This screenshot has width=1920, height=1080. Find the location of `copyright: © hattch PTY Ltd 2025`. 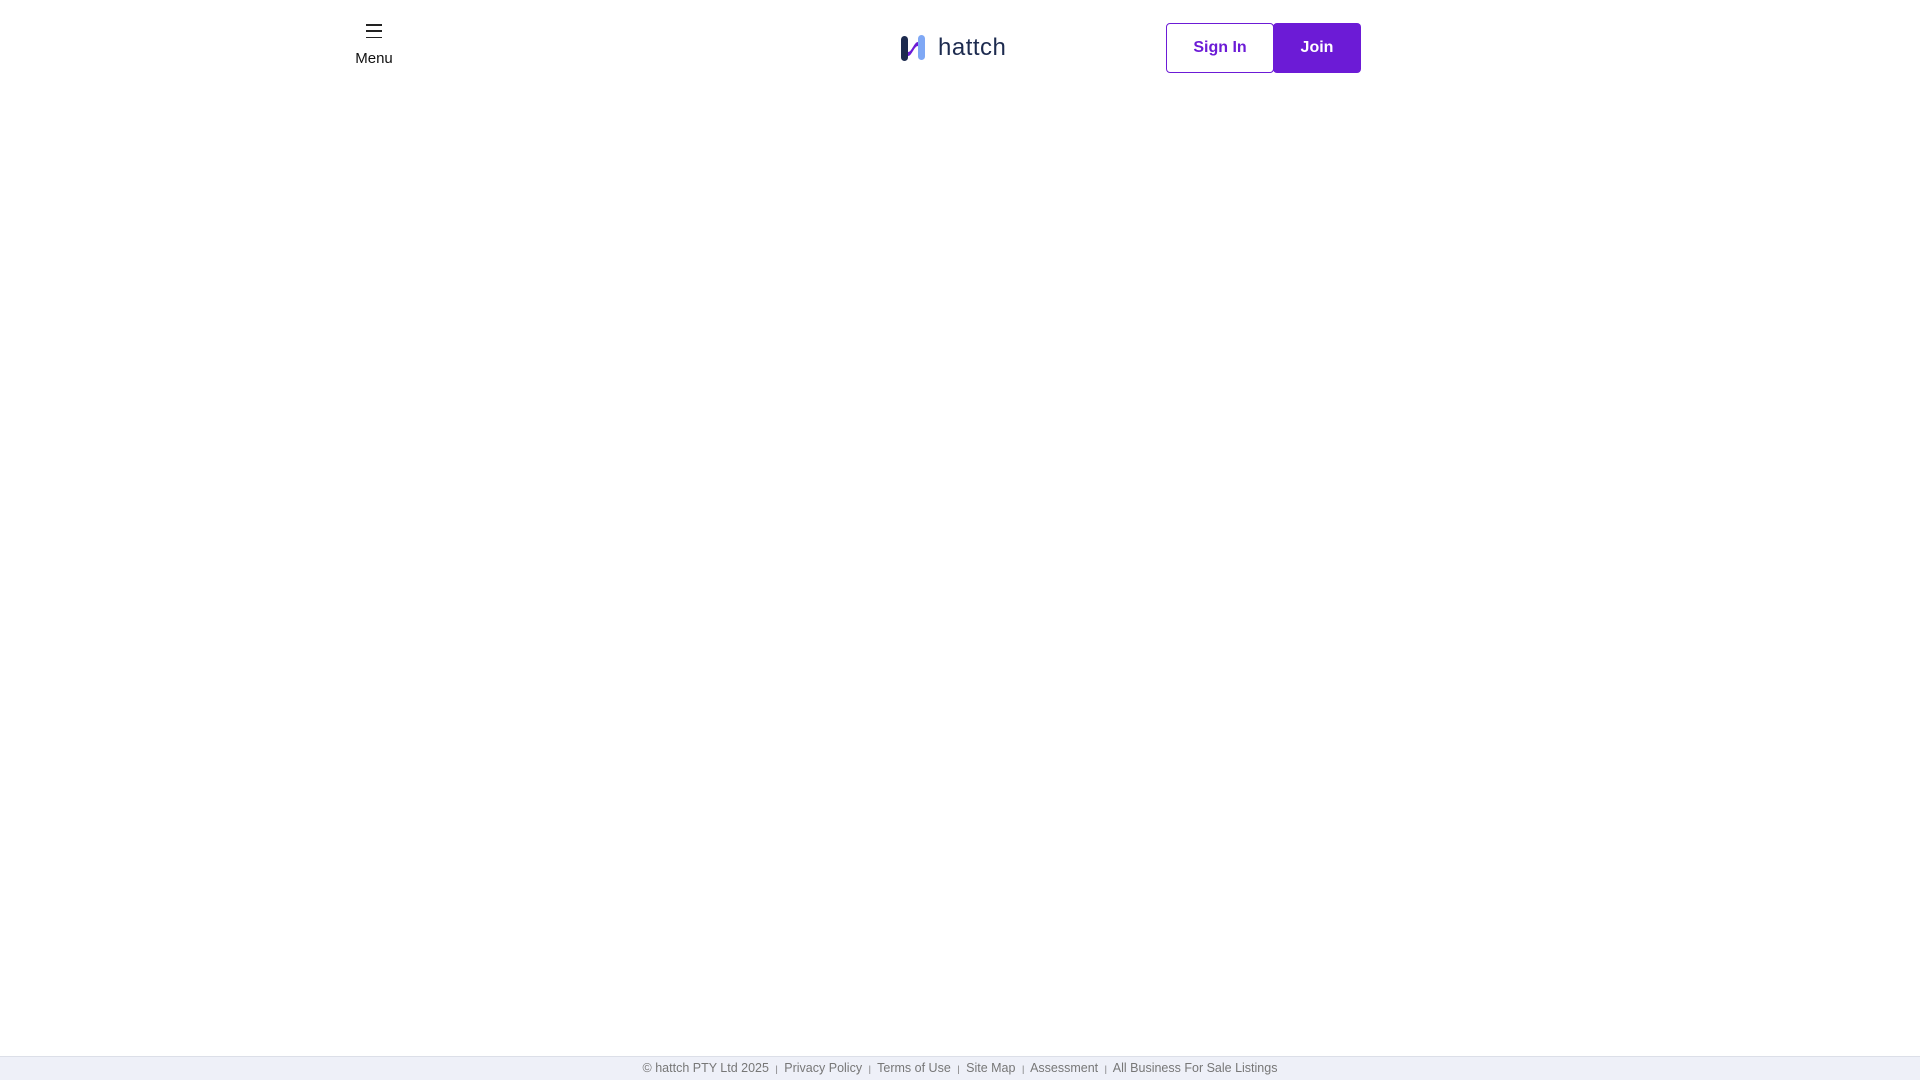

copyright: © hattch PTY Ltd 2025 is located at coordinates (705, 1068).